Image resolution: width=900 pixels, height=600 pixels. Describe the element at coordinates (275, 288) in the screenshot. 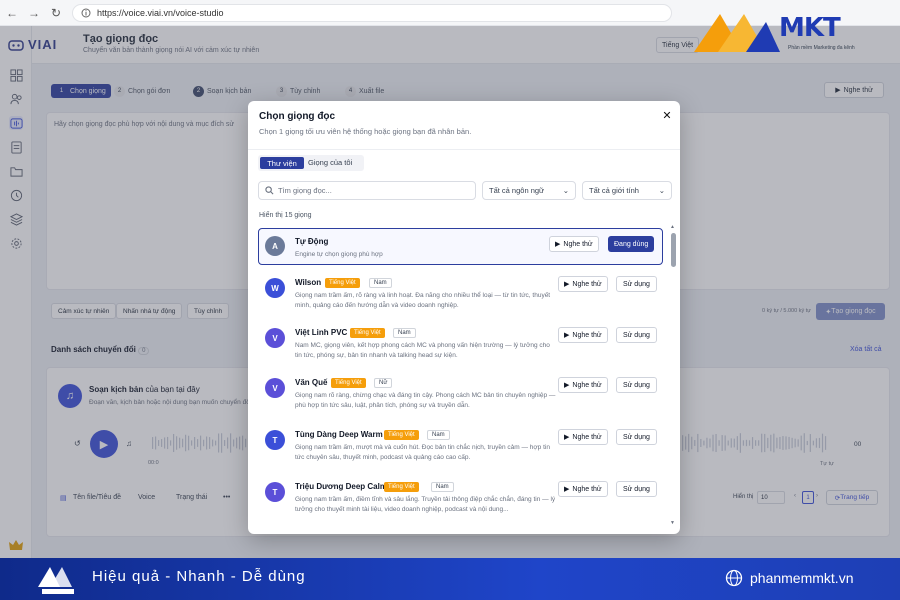

I see `avatar: W` at that location.